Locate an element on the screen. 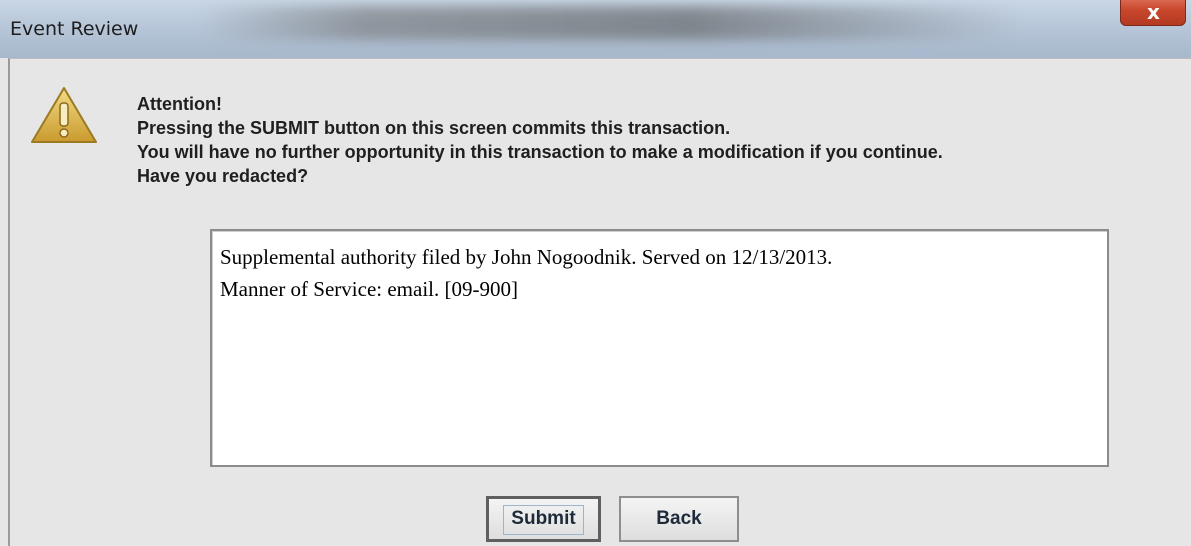 The image size is (1191, 546). back-button: Back is located at coordinates (679, 519).